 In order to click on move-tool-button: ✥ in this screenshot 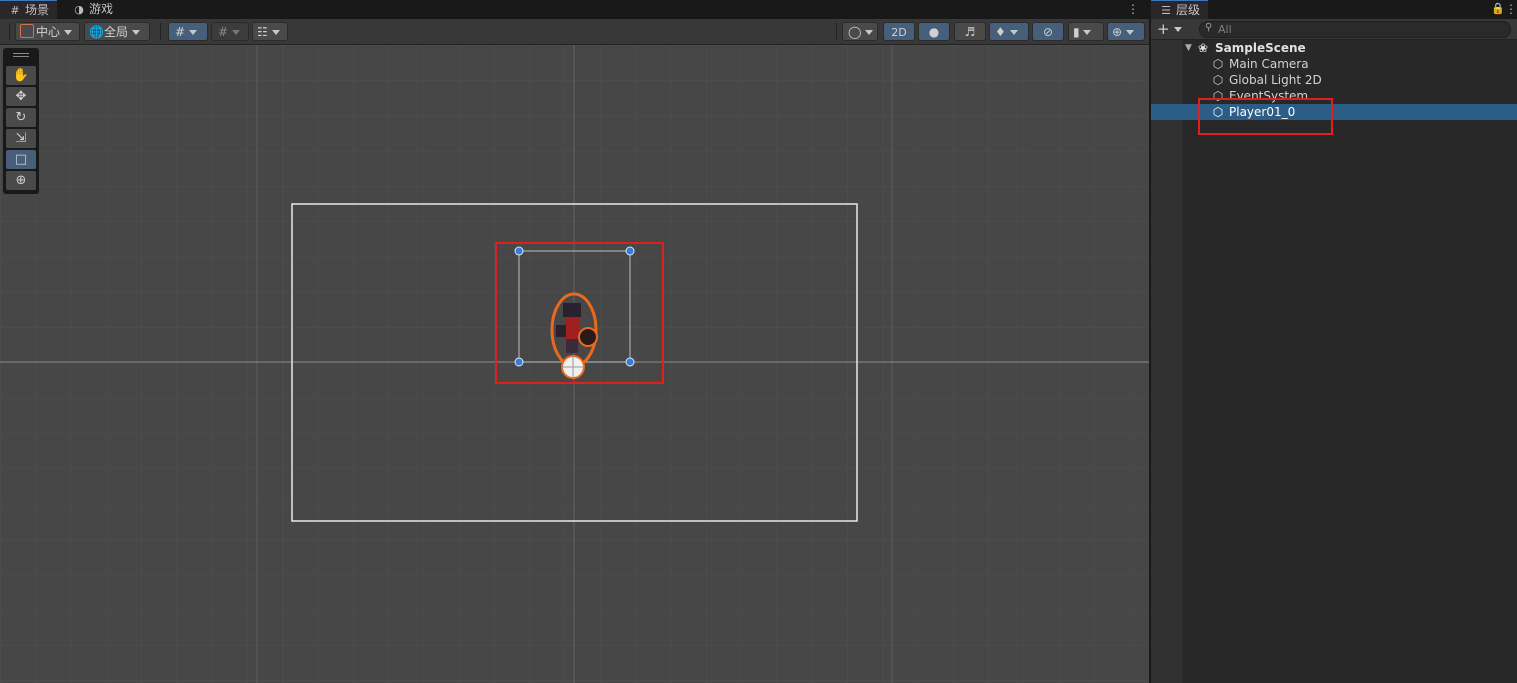, I will do `click(21, 96)`.